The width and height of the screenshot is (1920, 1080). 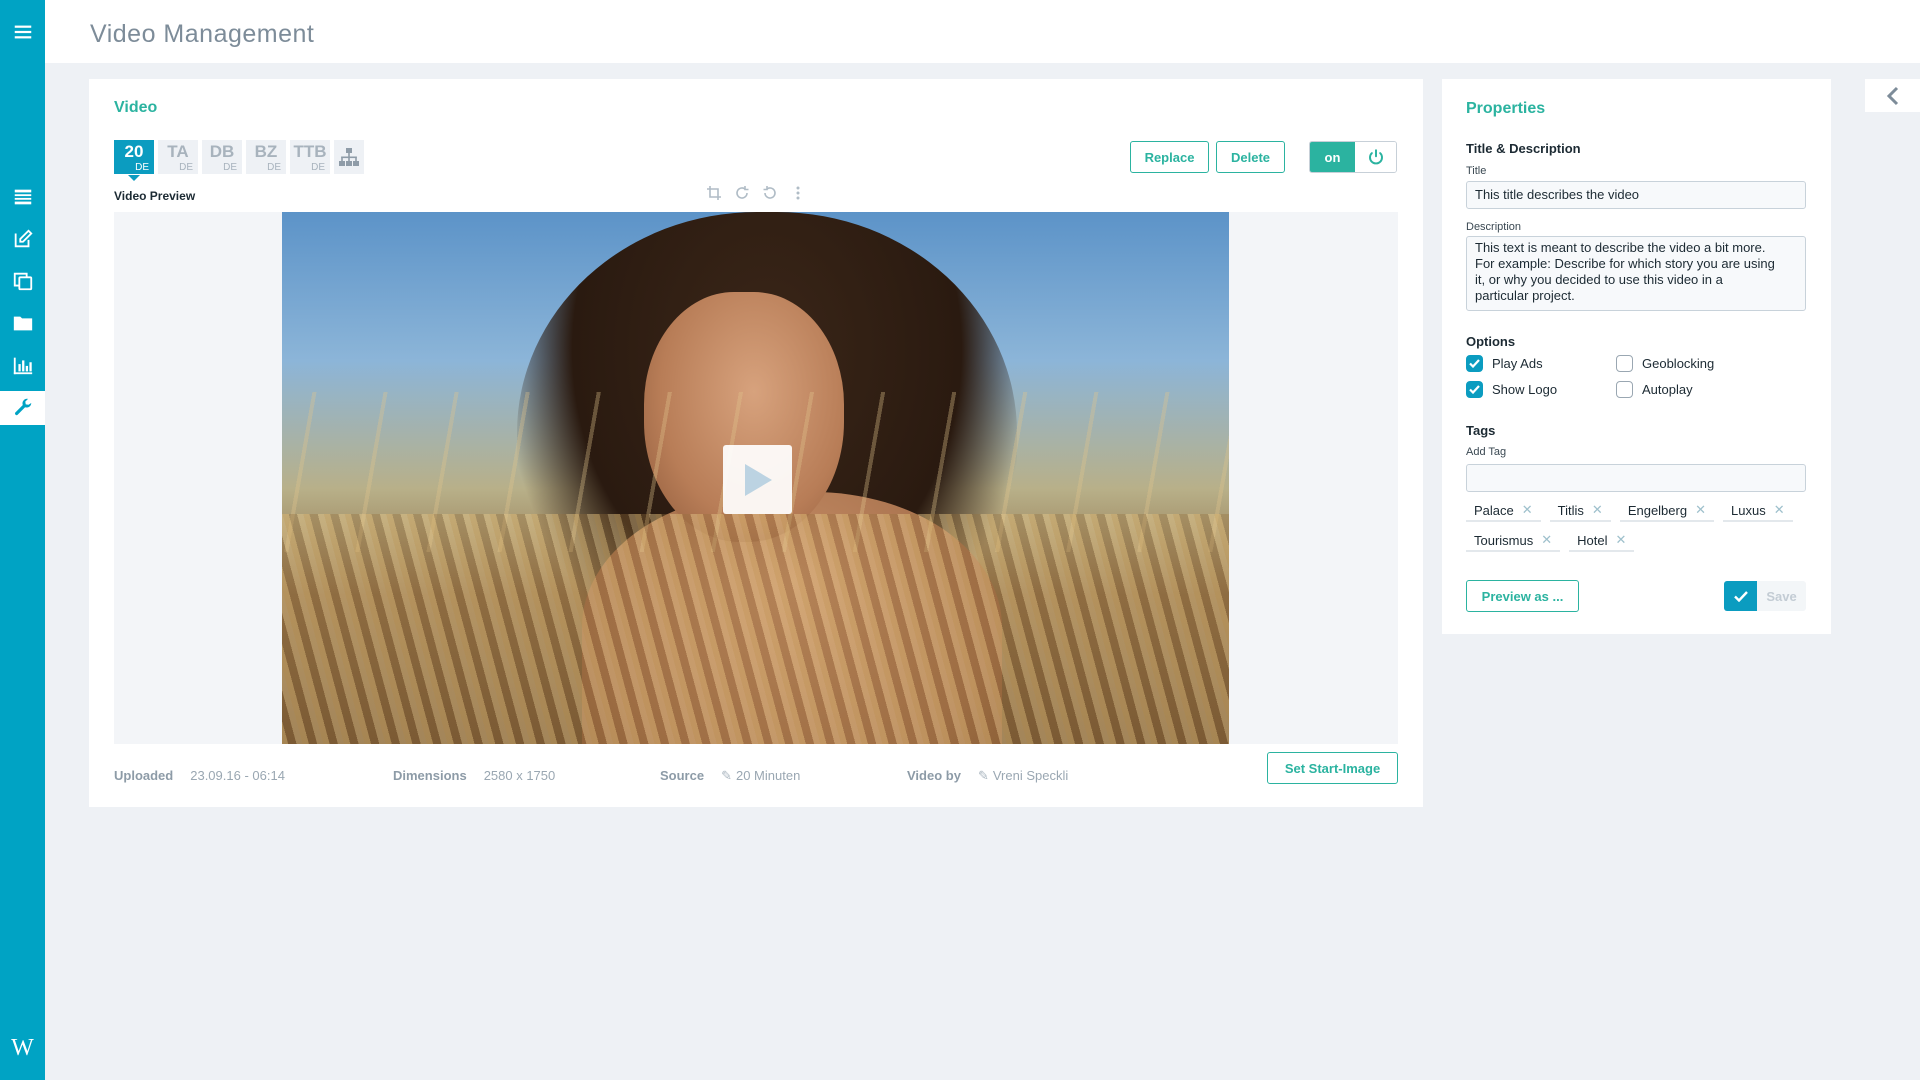 I want to click on rotate-right-icon, so click(x=742, y=193).